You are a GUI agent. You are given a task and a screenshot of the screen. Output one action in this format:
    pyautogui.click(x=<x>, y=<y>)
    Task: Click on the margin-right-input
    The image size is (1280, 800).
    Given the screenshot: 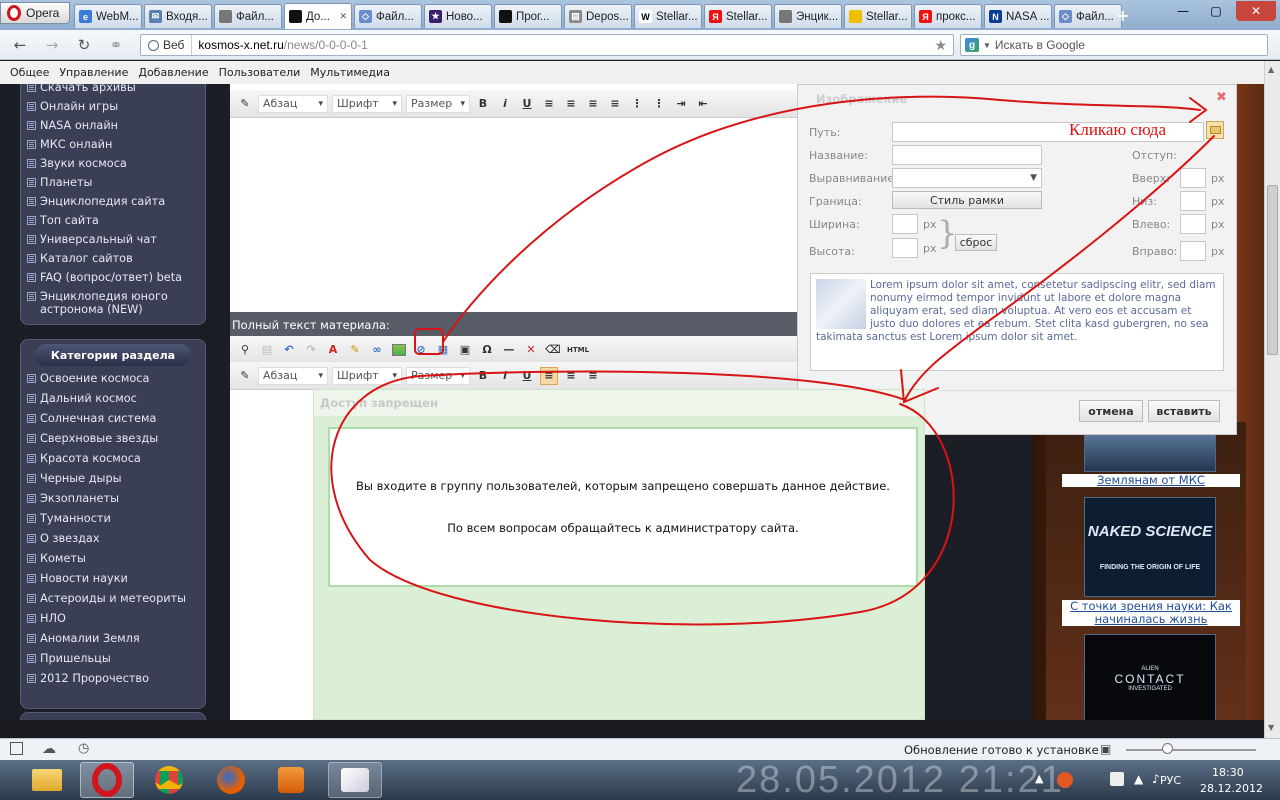 What is the action you would take?
    pyautogui.click(x=1193, y=251)
    